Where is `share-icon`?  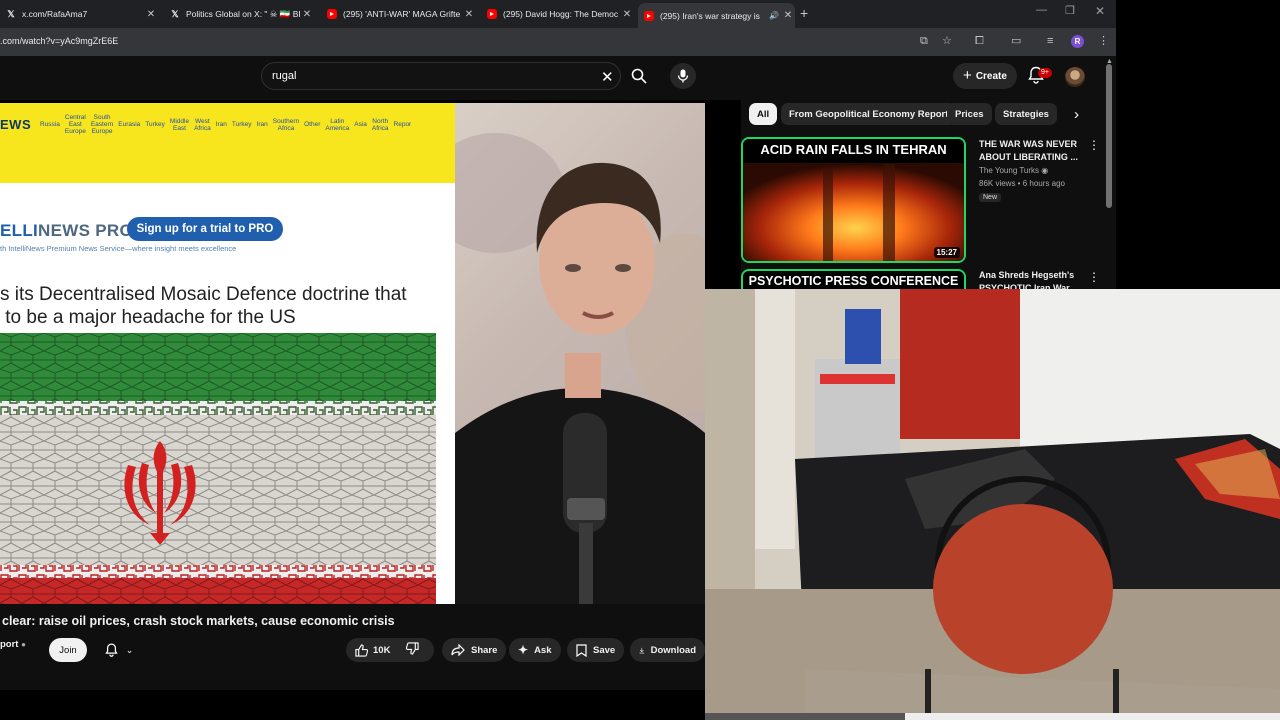
share-icon is located at coordinates (458, 650).